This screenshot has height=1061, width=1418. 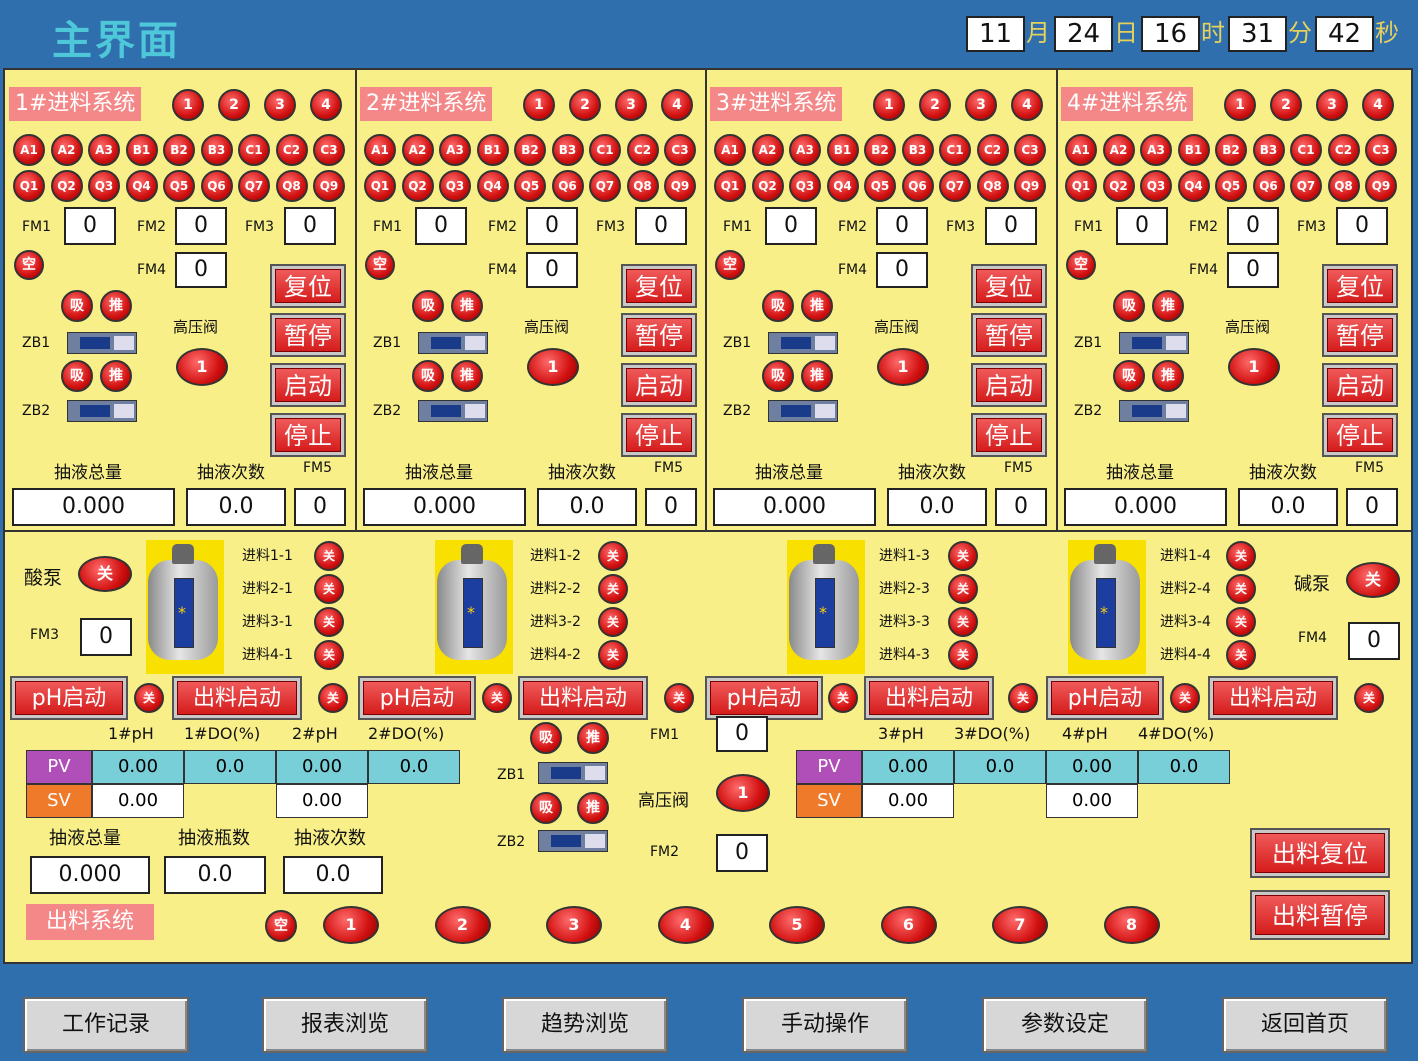 What do you see at coordinates (1131, 925) in the screenshot?
I see `discharge-led-8: 8` at bounding box center [1131, 925].